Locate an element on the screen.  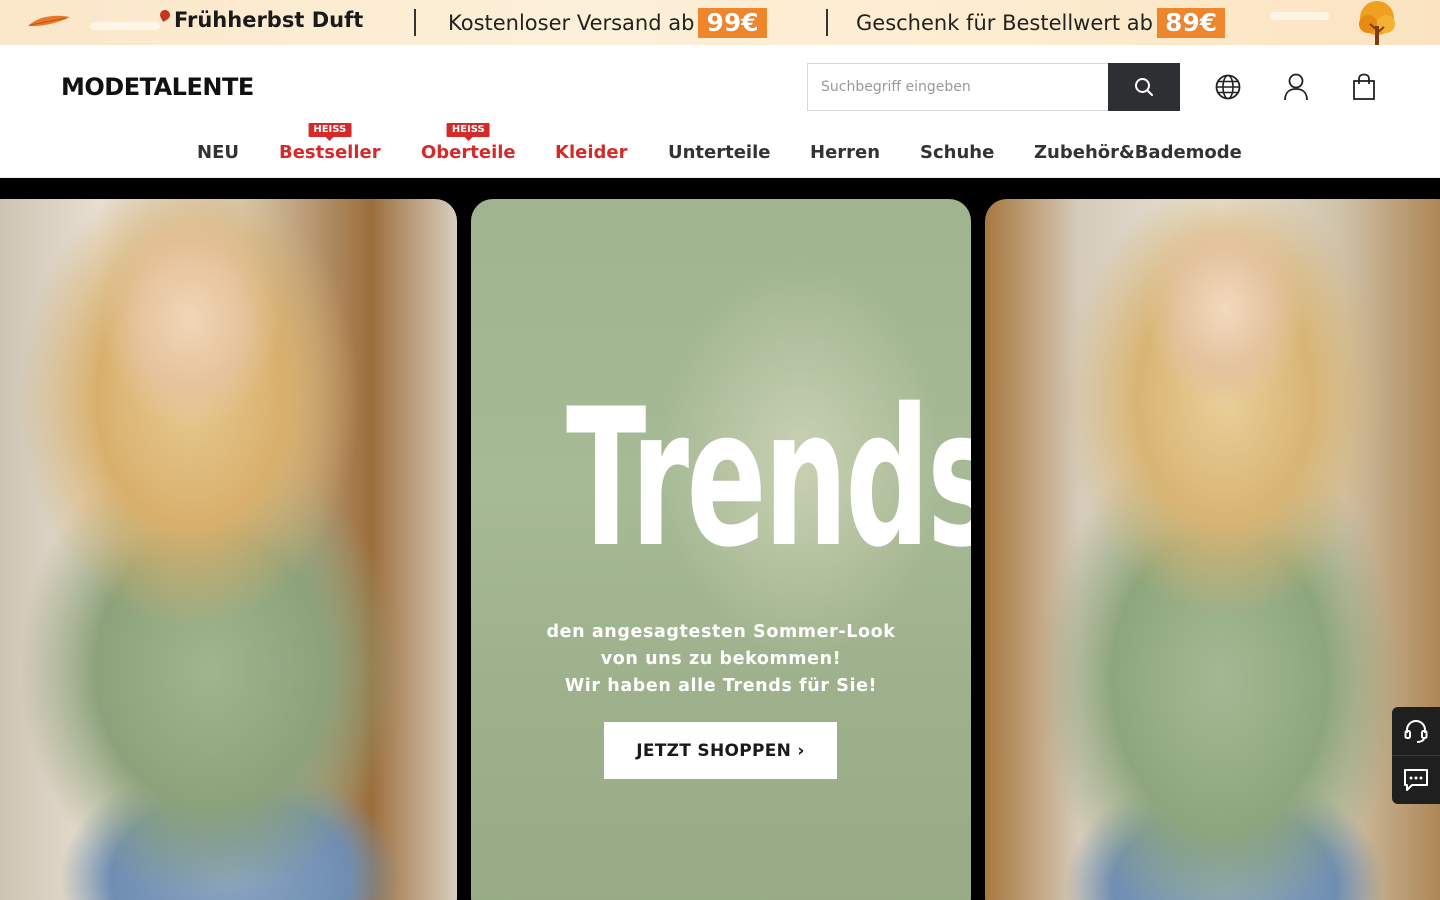
promo-gift: Geschenk für Bestellwert ab 89€ is located at coordinates (1041, 23).